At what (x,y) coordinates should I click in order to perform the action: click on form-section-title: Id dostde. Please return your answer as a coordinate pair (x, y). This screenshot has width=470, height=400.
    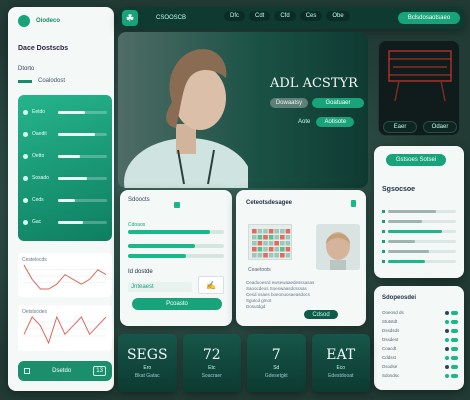
    Looking at the image, I should click on (140, 272).